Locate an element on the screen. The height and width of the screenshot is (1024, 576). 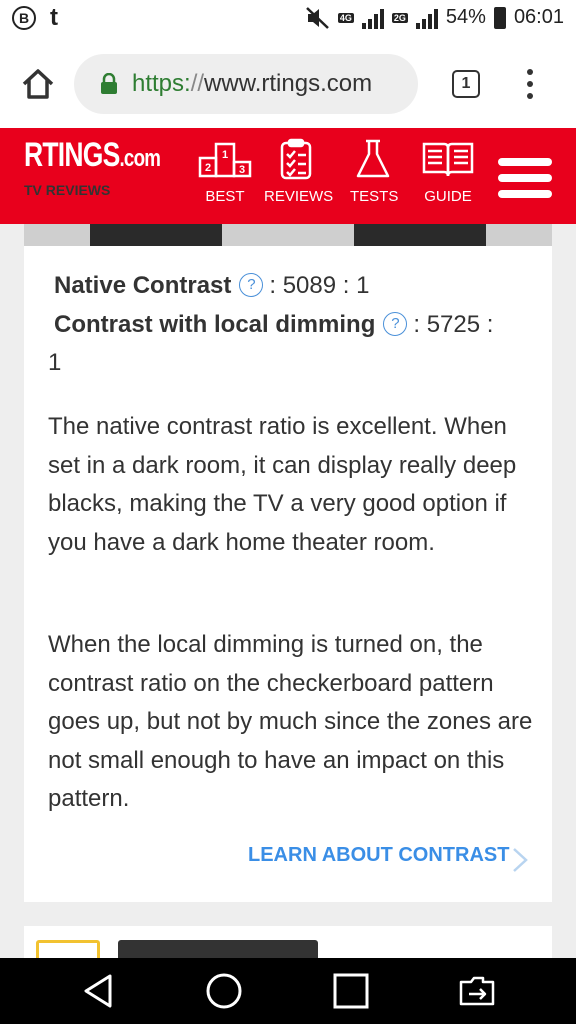
site-section-label: TV REVIEWS is located at coordinates (69, 190).